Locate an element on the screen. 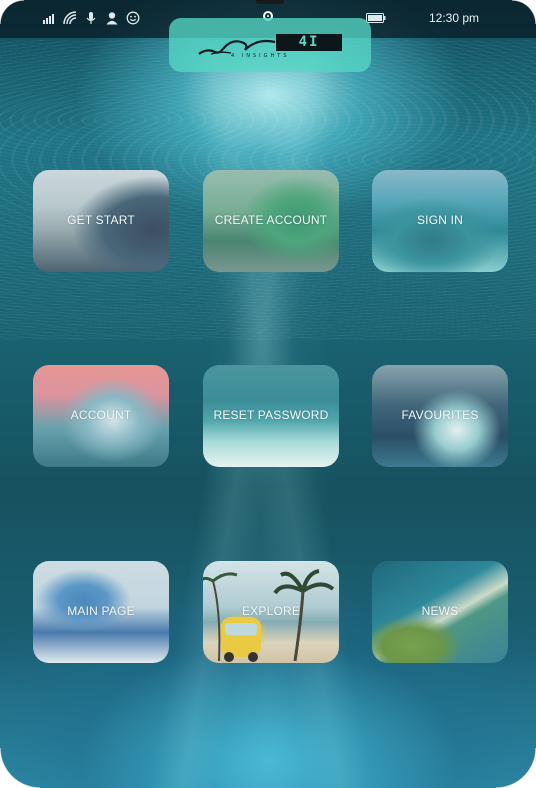 The height and width of the screenshot is (788, 536). ocean-thumbnail is located at coordinates (271, 416).